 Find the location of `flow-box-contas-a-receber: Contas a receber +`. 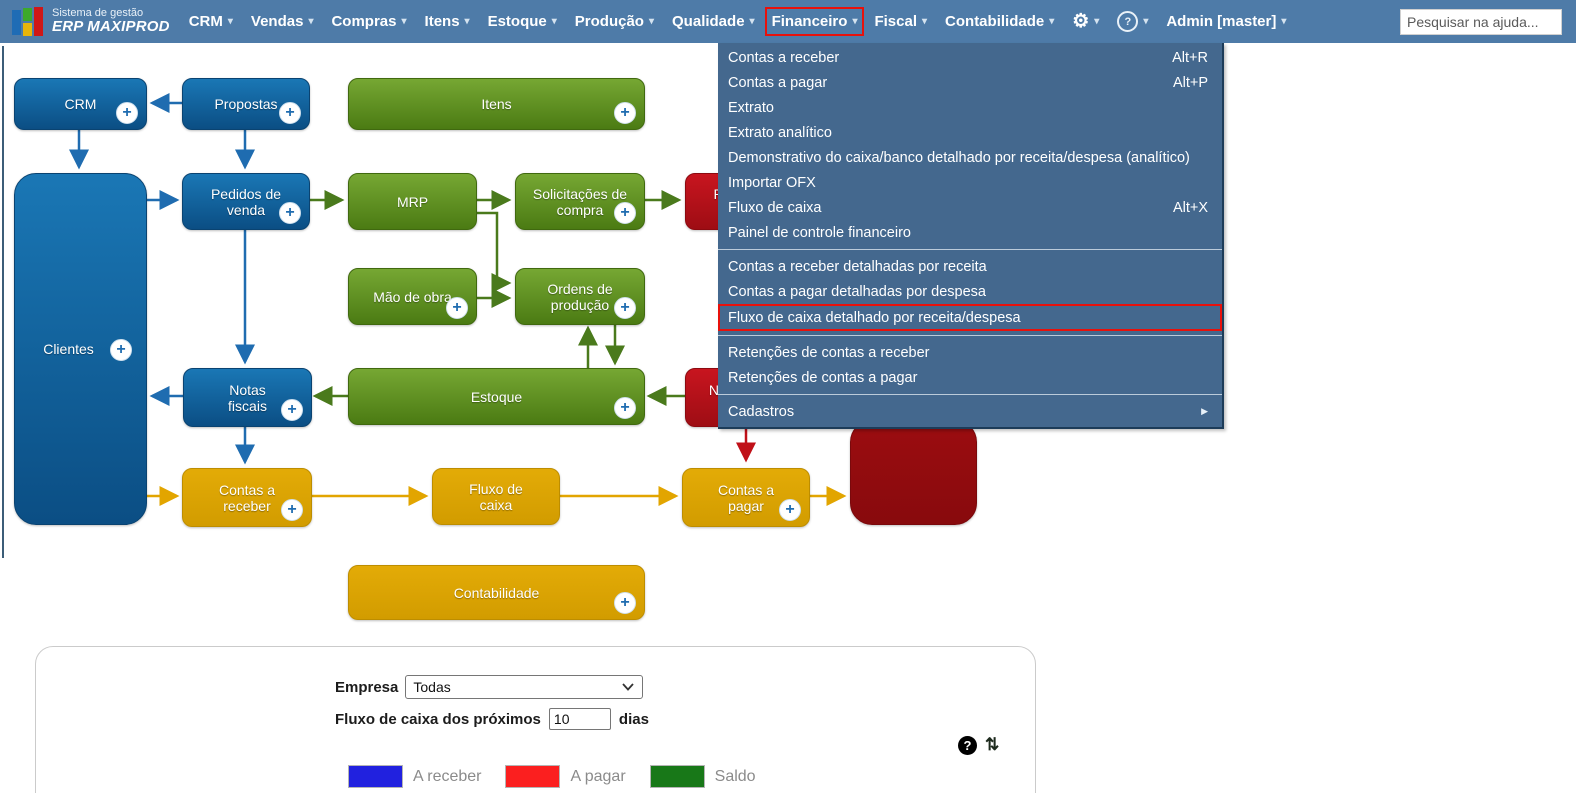

flow-box-contas-a-receber: Contas a receber + is located at coordinates (247, 497).